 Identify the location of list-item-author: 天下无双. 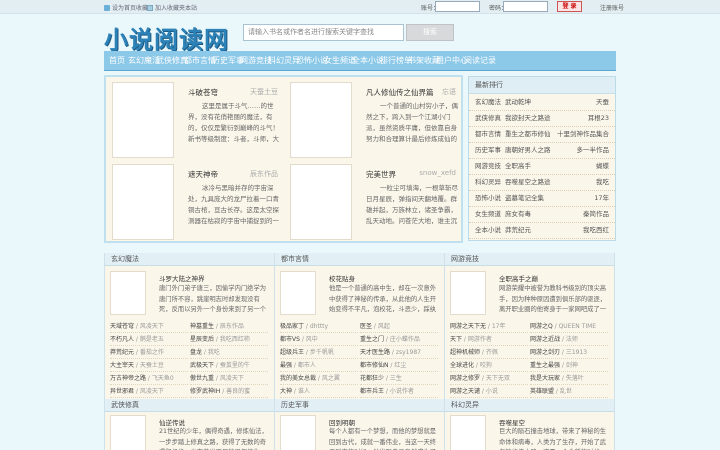
(498, 378).